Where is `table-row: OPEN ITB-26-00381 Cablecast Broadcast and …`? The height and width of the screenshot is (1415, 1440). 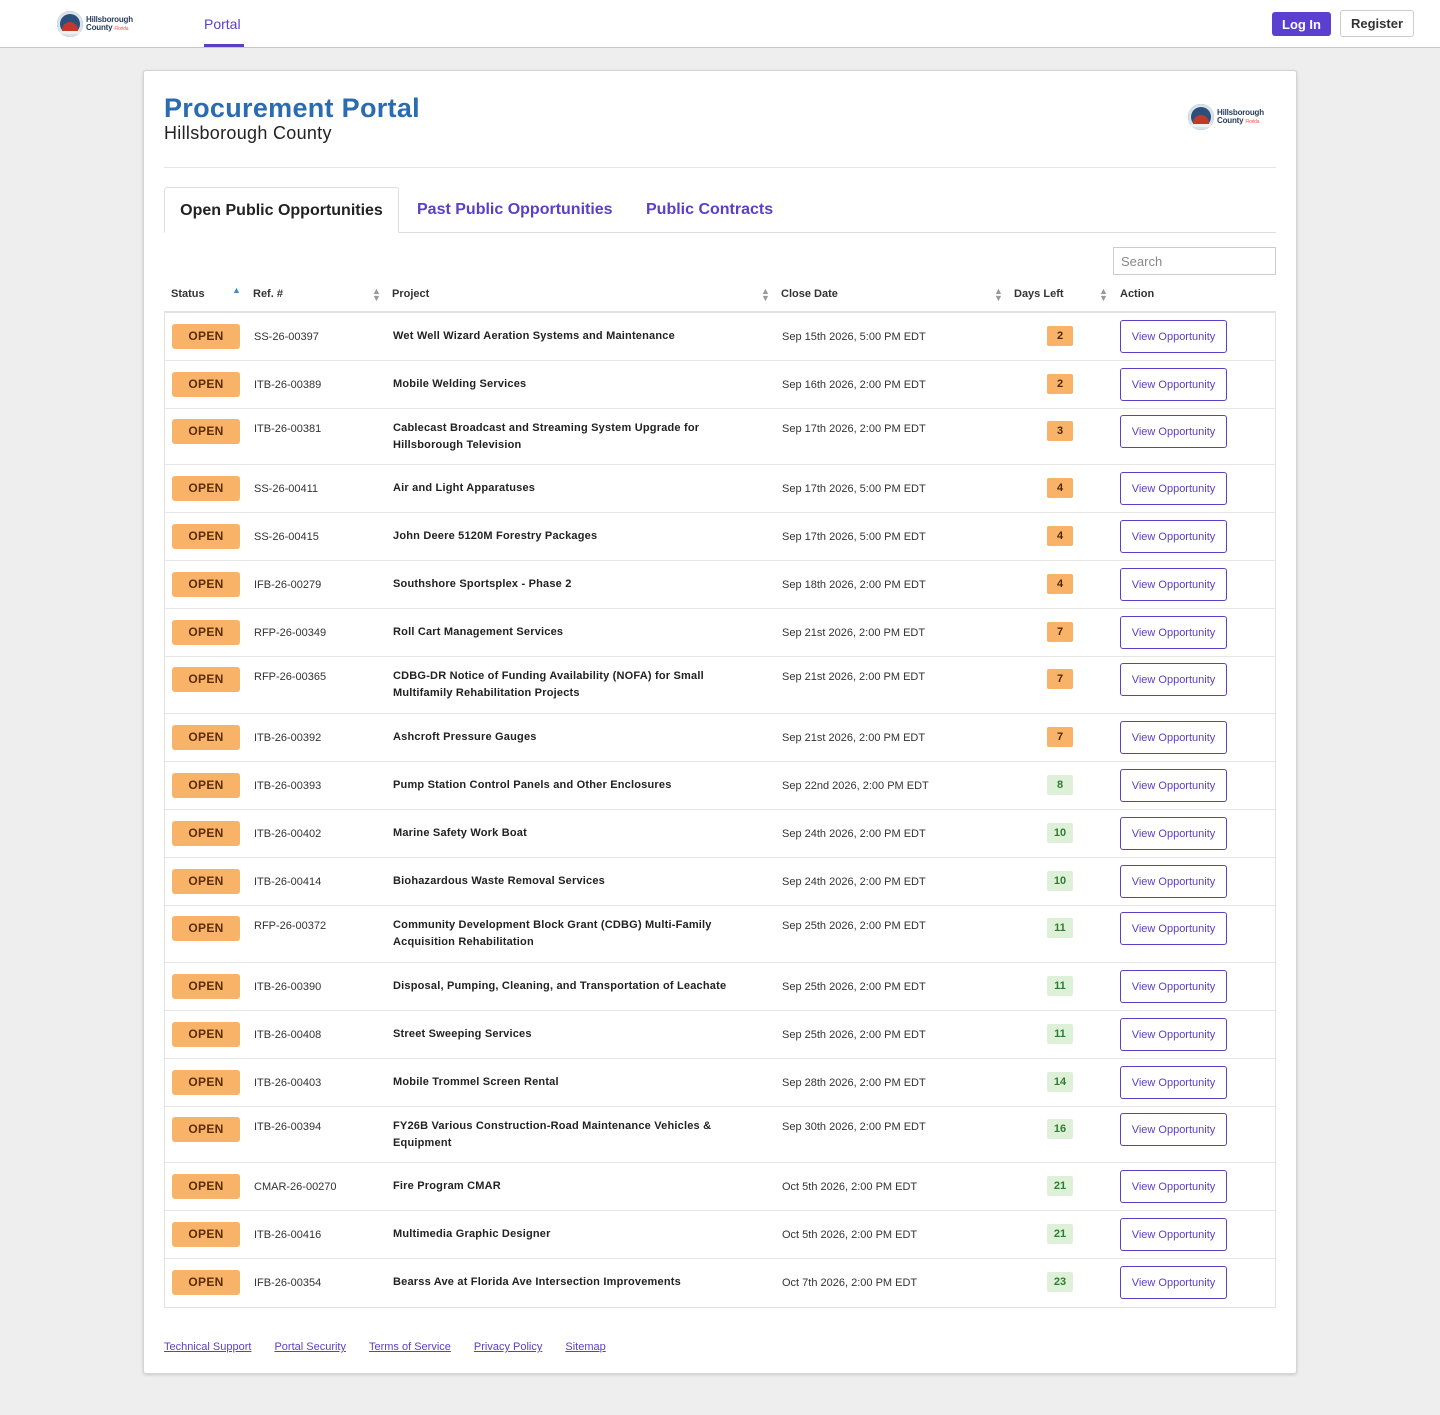 table-row: OPEN ITB-26-00381 Cablecast Broadcast and … is located at coordinates (720, 437).